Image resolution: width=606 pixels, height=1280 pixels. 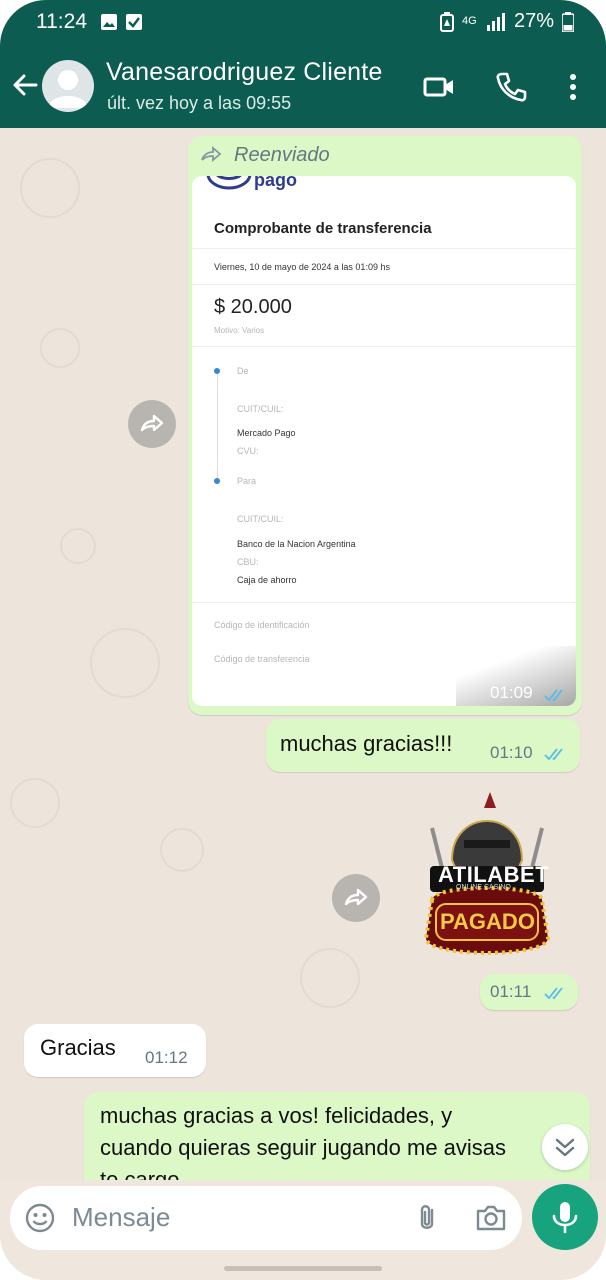 What do you see at coordinates (243, 371) in the screenshot?
I see `receipt-from-label: De` at bounding box center [243, 371].